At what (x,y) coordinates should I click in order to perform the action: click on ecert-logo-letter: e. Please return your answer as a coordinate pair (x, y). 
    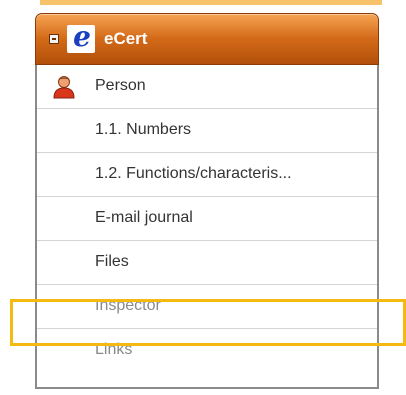
    Looking at the image, I should click on (82, 36).